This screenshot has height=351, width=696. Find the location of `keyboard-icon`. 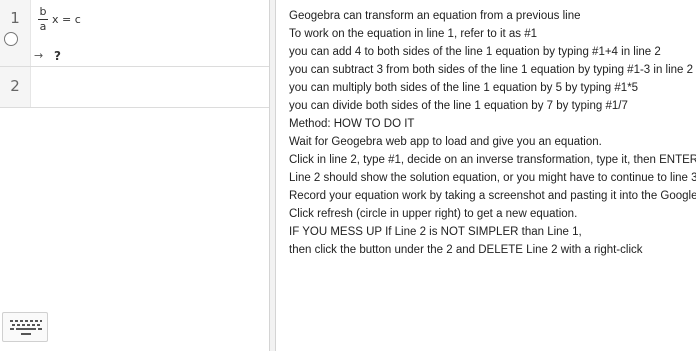

keyboard-icon is located at coordinates (26, 327).